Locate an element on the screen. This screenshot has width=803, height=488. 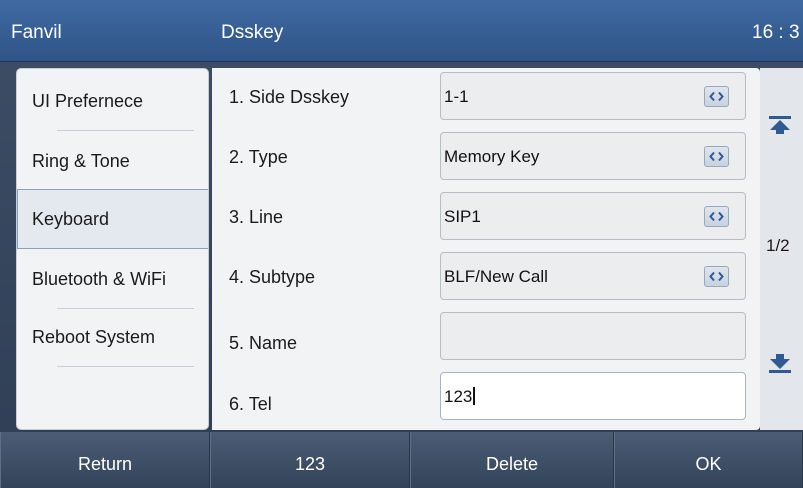
text-cursor is located at coordinates (474, 396).